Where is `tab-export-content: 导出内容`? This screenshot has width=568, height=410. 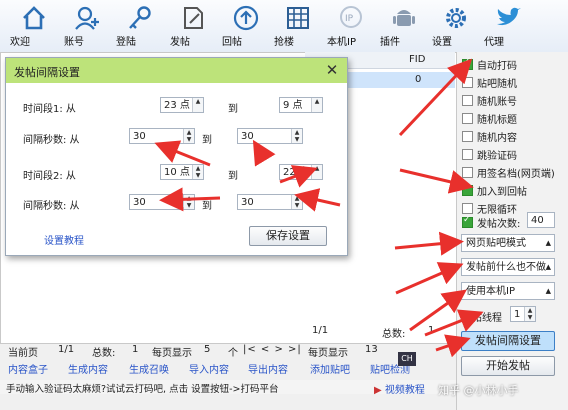 tab-export-content: 导出内容 is located at coordinates (268, 368).